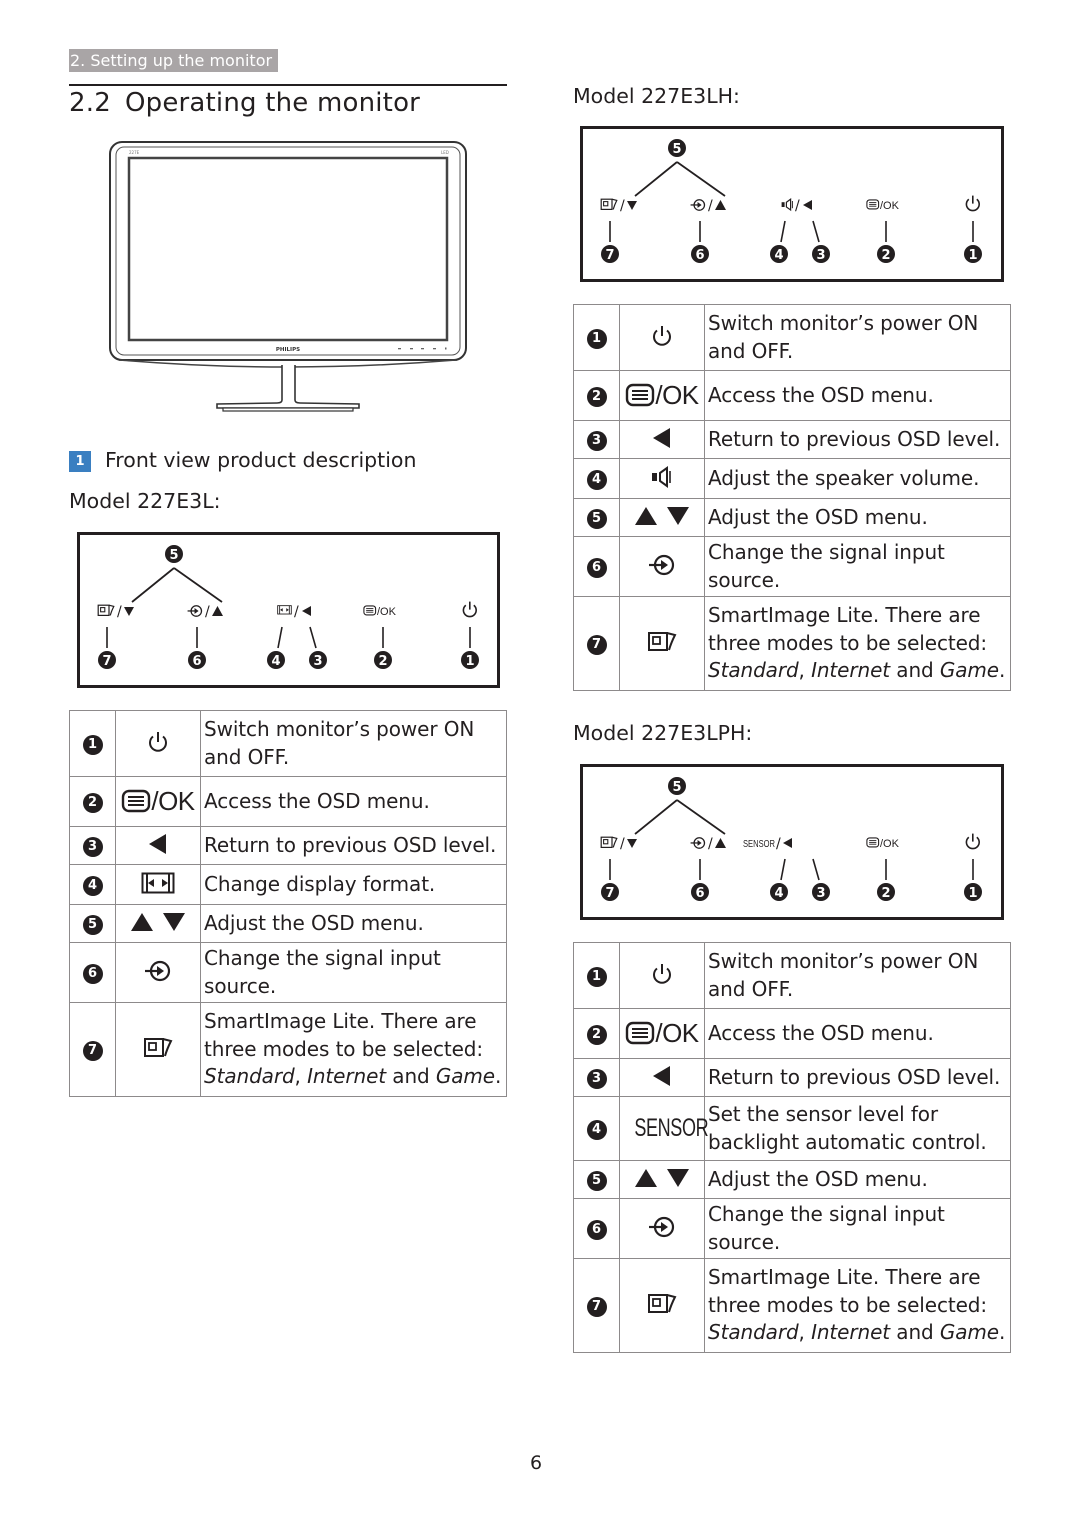  Describe the element at coordinates (671, 1128) in the screenshot. I see `sensor-label: SENSOR` at that location.